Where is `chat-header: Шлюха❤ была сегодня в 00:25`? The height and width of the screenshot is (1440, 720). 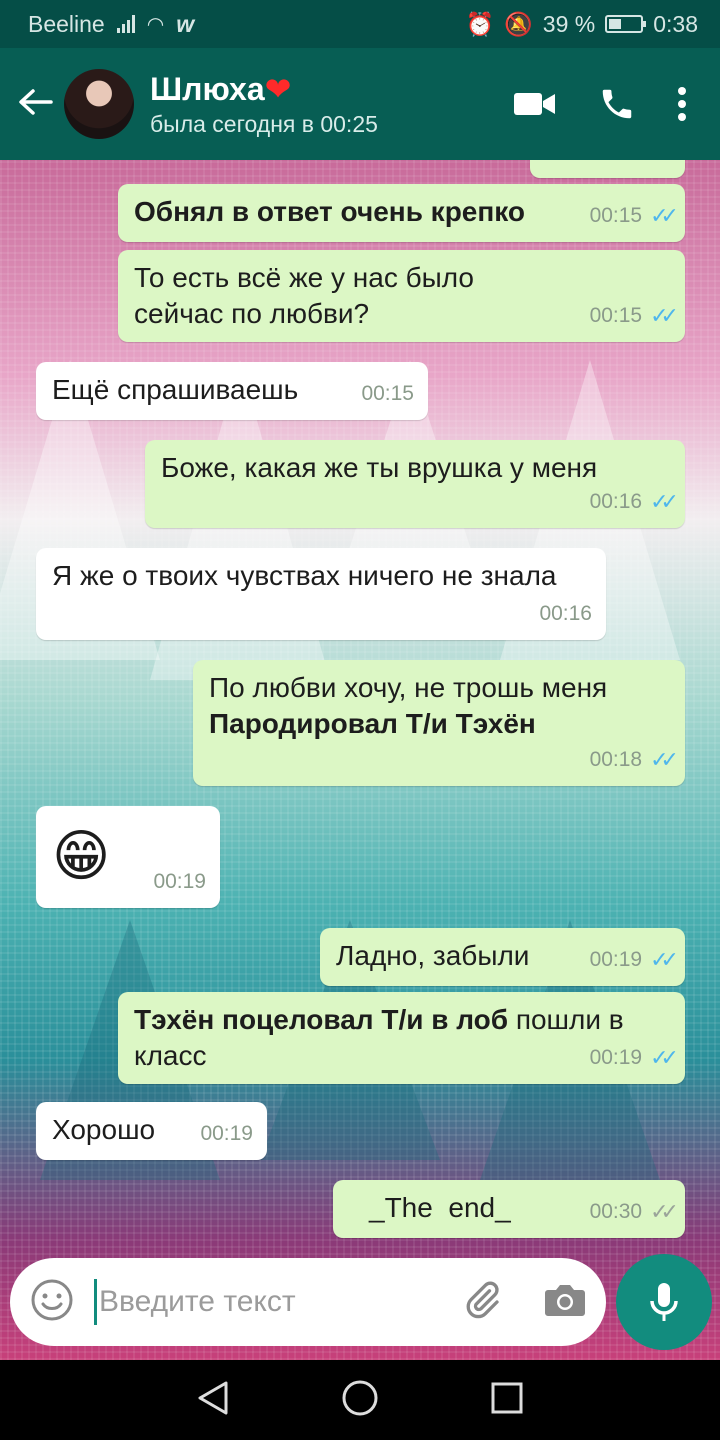
chat-header: Шлюха❤ была сегодня в 00:25 is located at coordinates (360, 104).